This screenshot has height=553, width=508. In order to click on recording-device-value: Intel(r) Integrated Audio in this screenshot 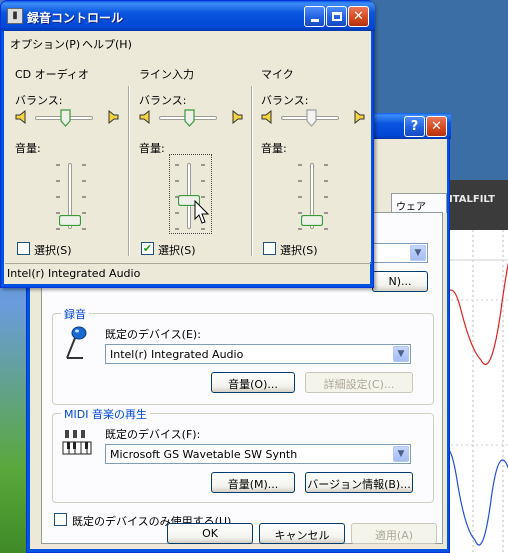, I will do `click(177, 354)`.